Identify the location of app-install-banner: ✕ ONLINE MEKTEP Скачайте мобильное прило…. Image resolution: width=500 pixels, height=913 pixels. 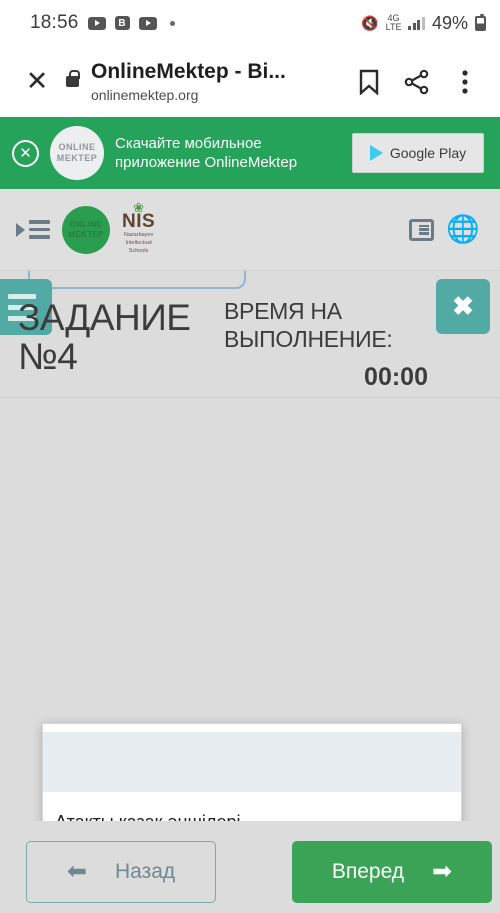
(250, 153).